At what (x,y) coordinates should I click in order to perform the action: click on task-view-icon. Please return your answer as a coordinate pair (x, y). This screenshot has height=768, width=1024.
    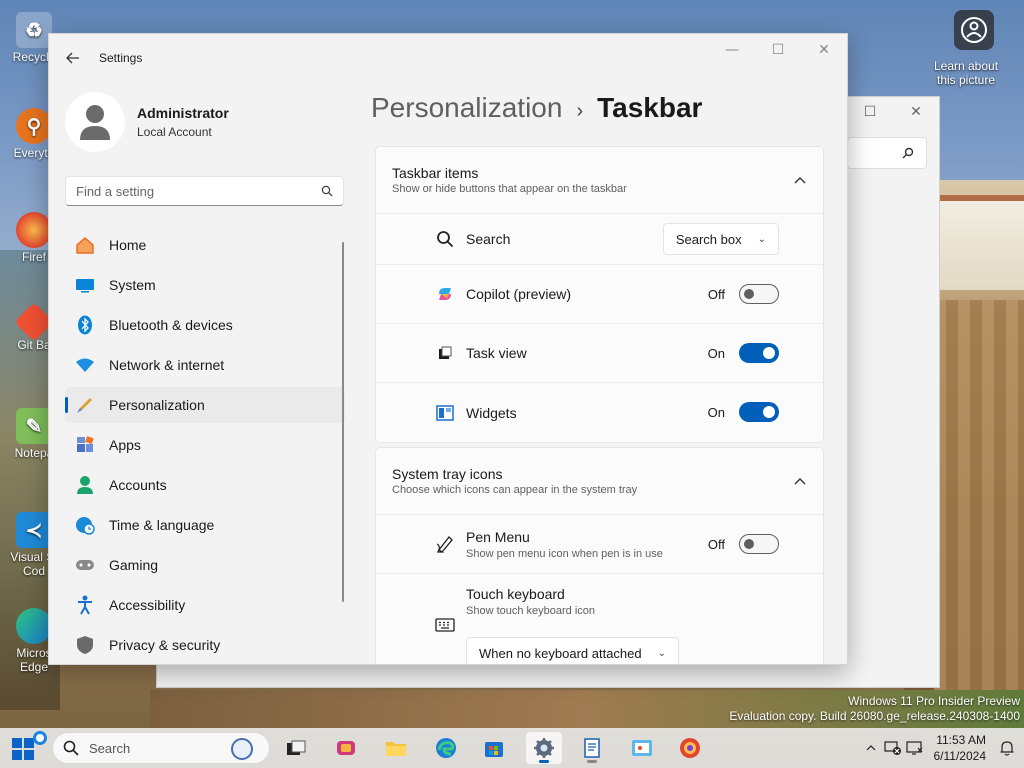
    Looking at the image, I should click on (296, 747).